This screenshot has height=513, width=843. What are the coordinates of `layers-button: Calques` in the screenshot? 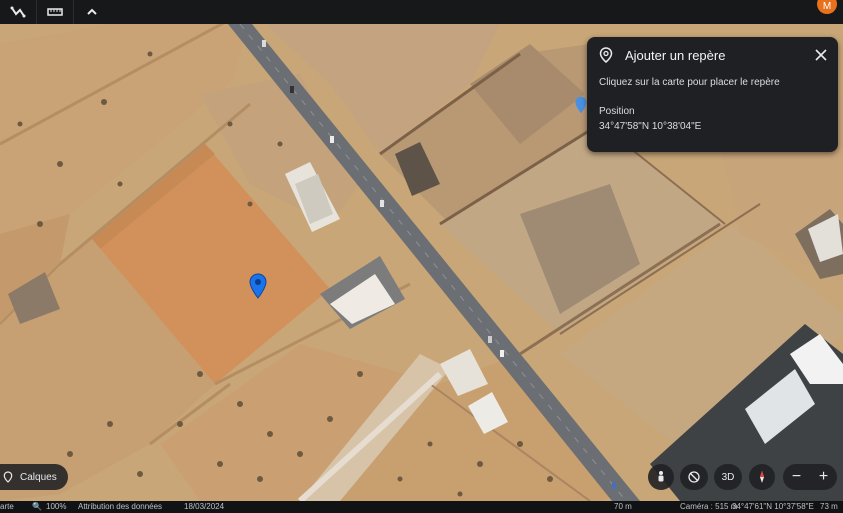 It's located at (34, 477).